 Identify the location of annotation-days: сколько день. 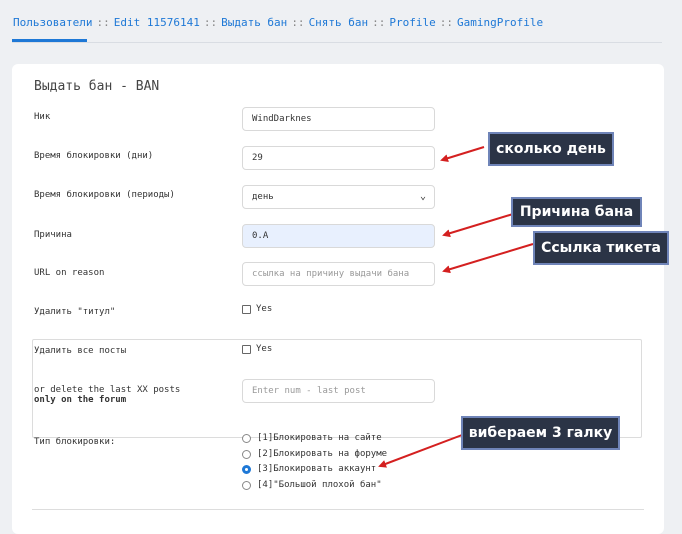
(551, 149).